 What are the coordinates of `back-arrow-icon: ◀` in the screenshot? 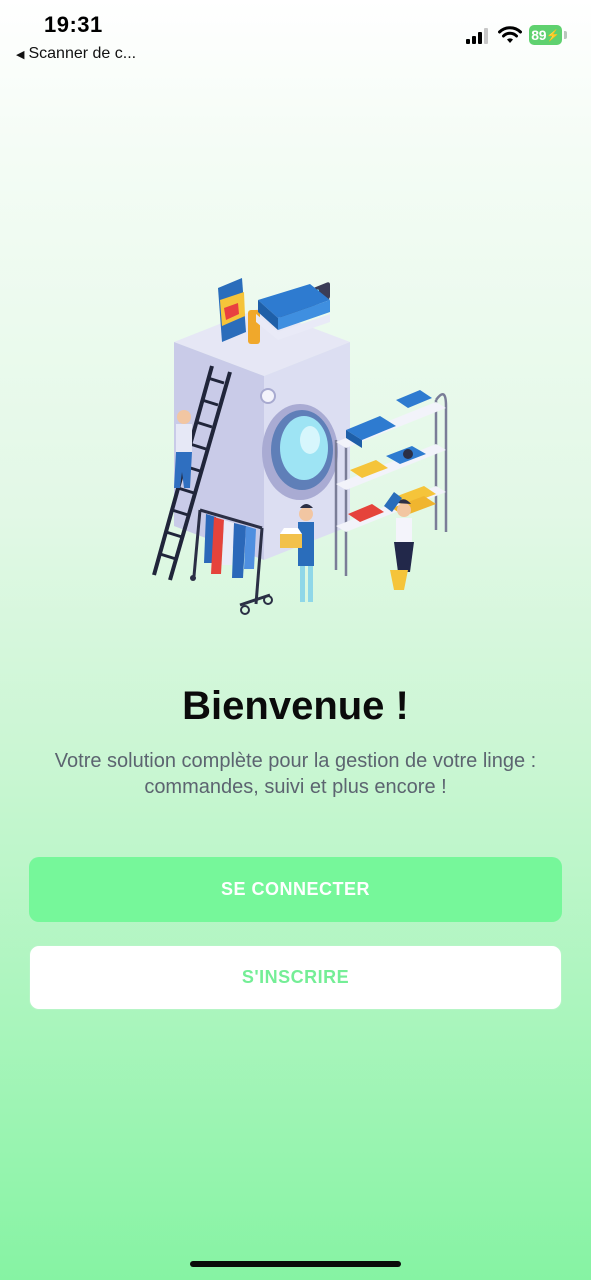 It's located at (20, 54).